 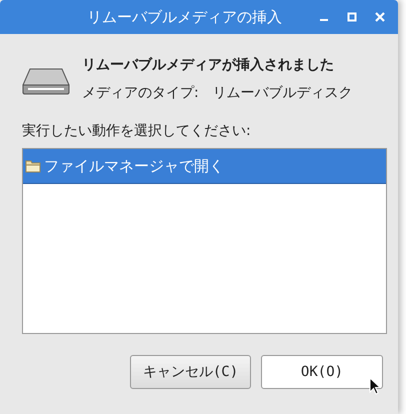 I want to click on dialog-button: キャンセル(C), so click(x=190, y=372).